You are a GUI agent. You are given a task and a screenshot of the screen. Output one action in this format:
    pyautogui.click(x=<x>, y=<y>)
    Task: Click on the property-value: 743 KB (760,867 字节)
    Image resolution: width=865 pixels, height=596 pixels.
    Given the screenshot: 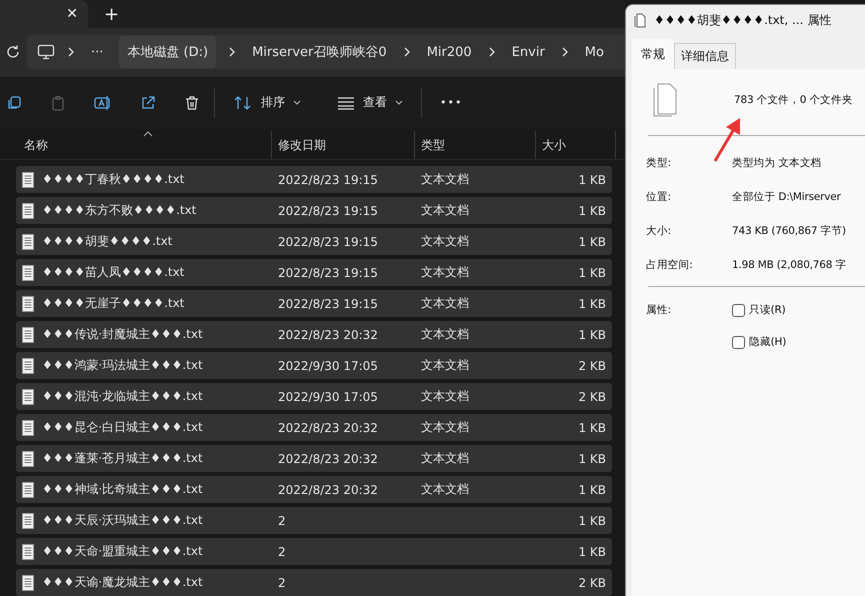 What is the action you would take?
    pyautogui.click(x=789, y=231)
    